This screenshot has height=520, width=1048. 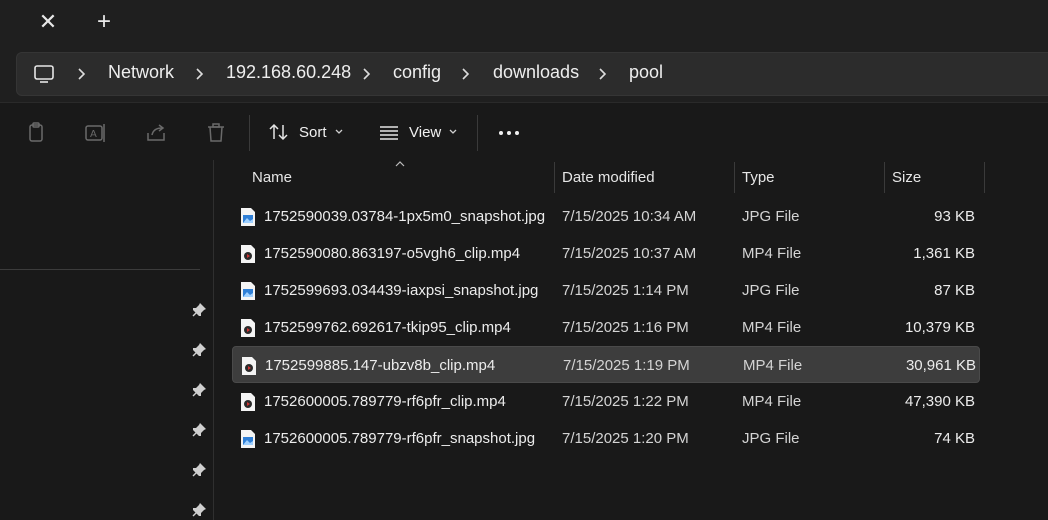 I want to click on sort-icon, so click(x=278, y=132).